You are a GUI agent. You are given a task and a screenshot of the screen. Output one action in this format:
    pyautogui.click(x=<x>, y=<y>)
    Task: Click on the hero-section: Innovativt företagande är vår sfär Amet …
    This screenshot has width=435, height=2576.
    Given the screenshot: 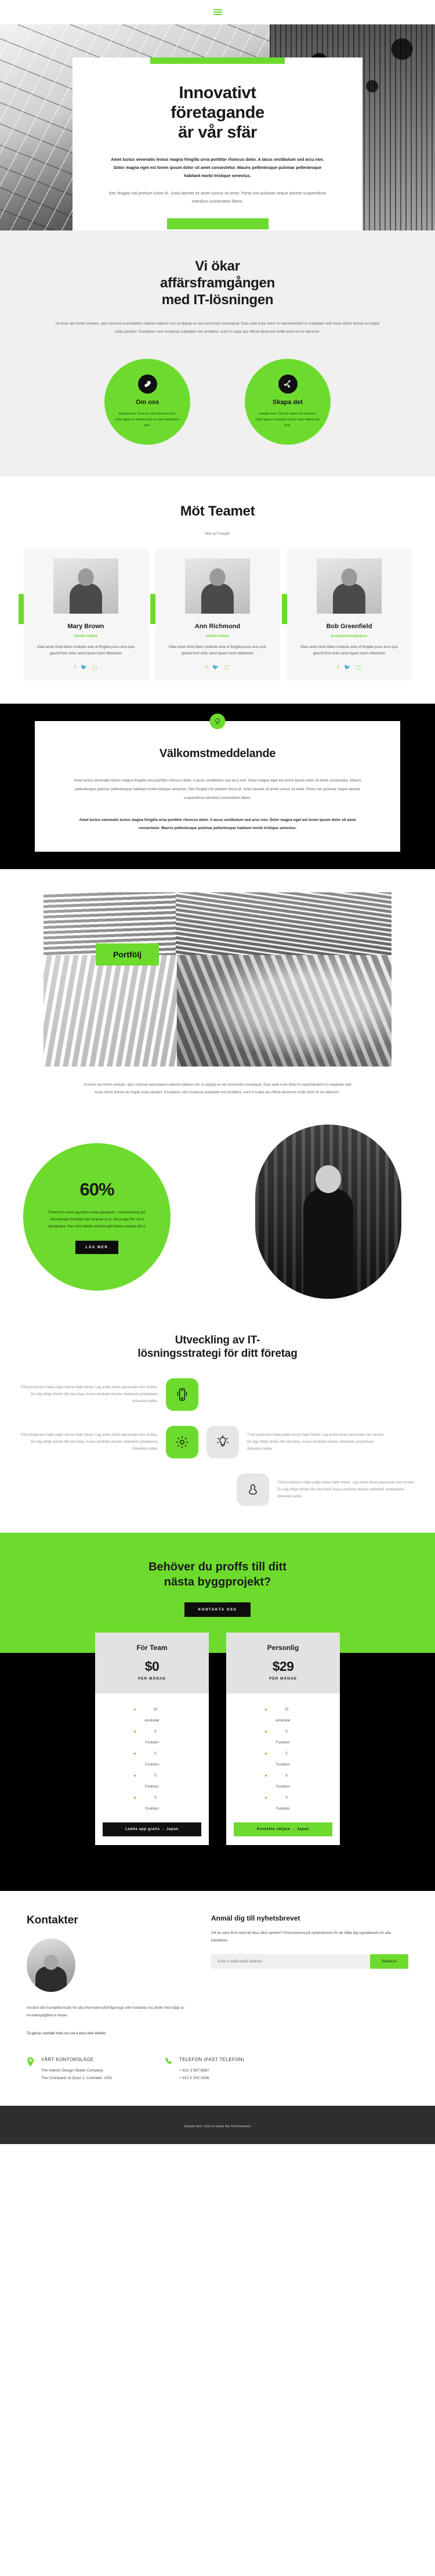 What is the action you would take?
    pyautogui.click(x=217, y=127)
    